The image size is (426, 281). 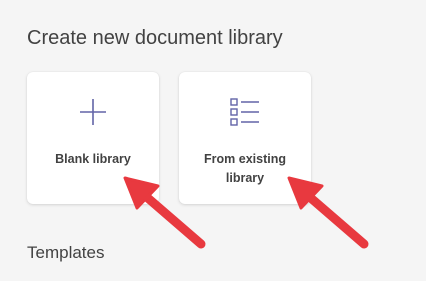 I want to click on from-existing-library-label: From existing library, so click(x=245, y=168).